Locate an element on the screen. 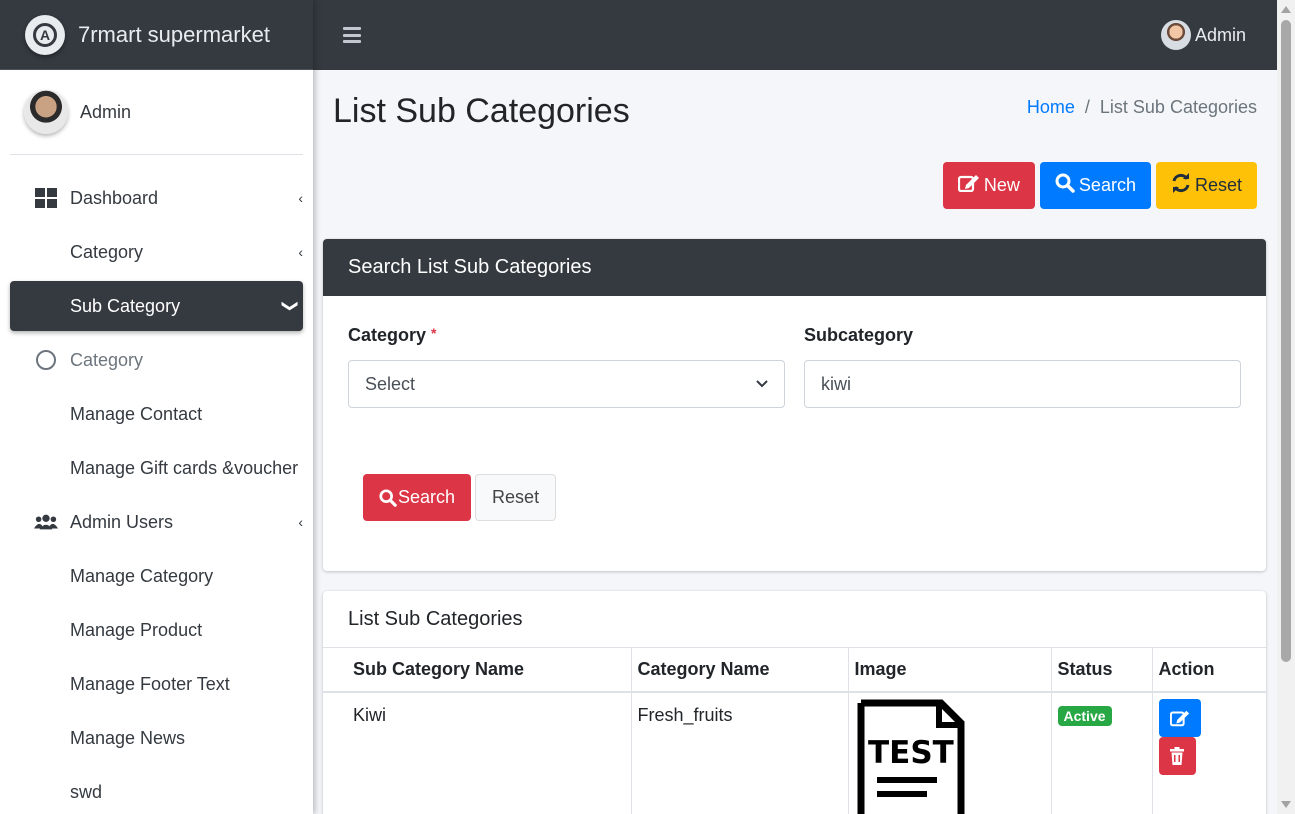  required-mark: * is located at coordinates (434, 333).